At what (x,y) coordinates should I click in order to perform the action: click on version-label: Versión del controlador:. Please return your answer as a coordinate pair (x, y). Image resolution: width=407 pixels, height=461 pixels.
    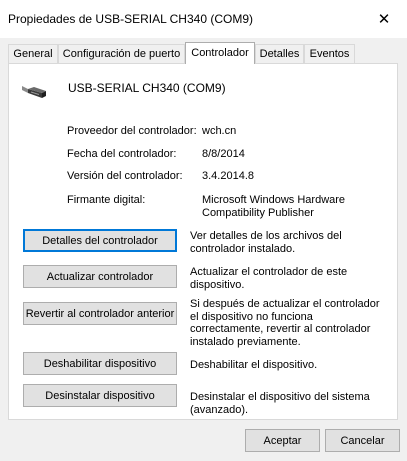
    Looking at the image, I should click on (125, 176).